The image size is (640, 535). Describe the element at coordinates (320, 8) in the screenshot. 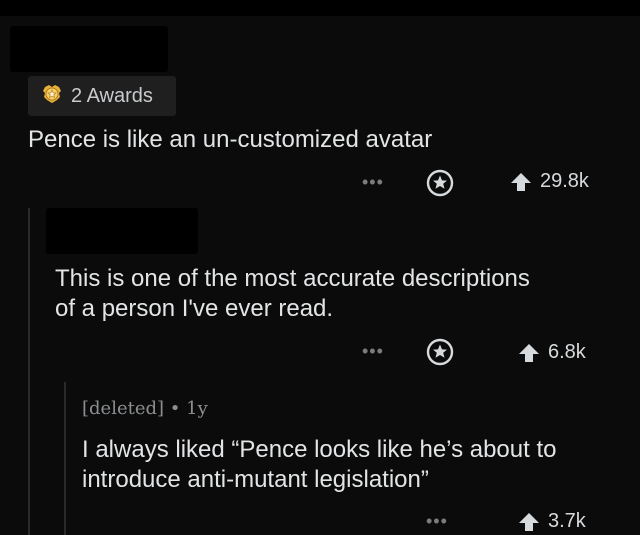

I see `top-bar` at that location.